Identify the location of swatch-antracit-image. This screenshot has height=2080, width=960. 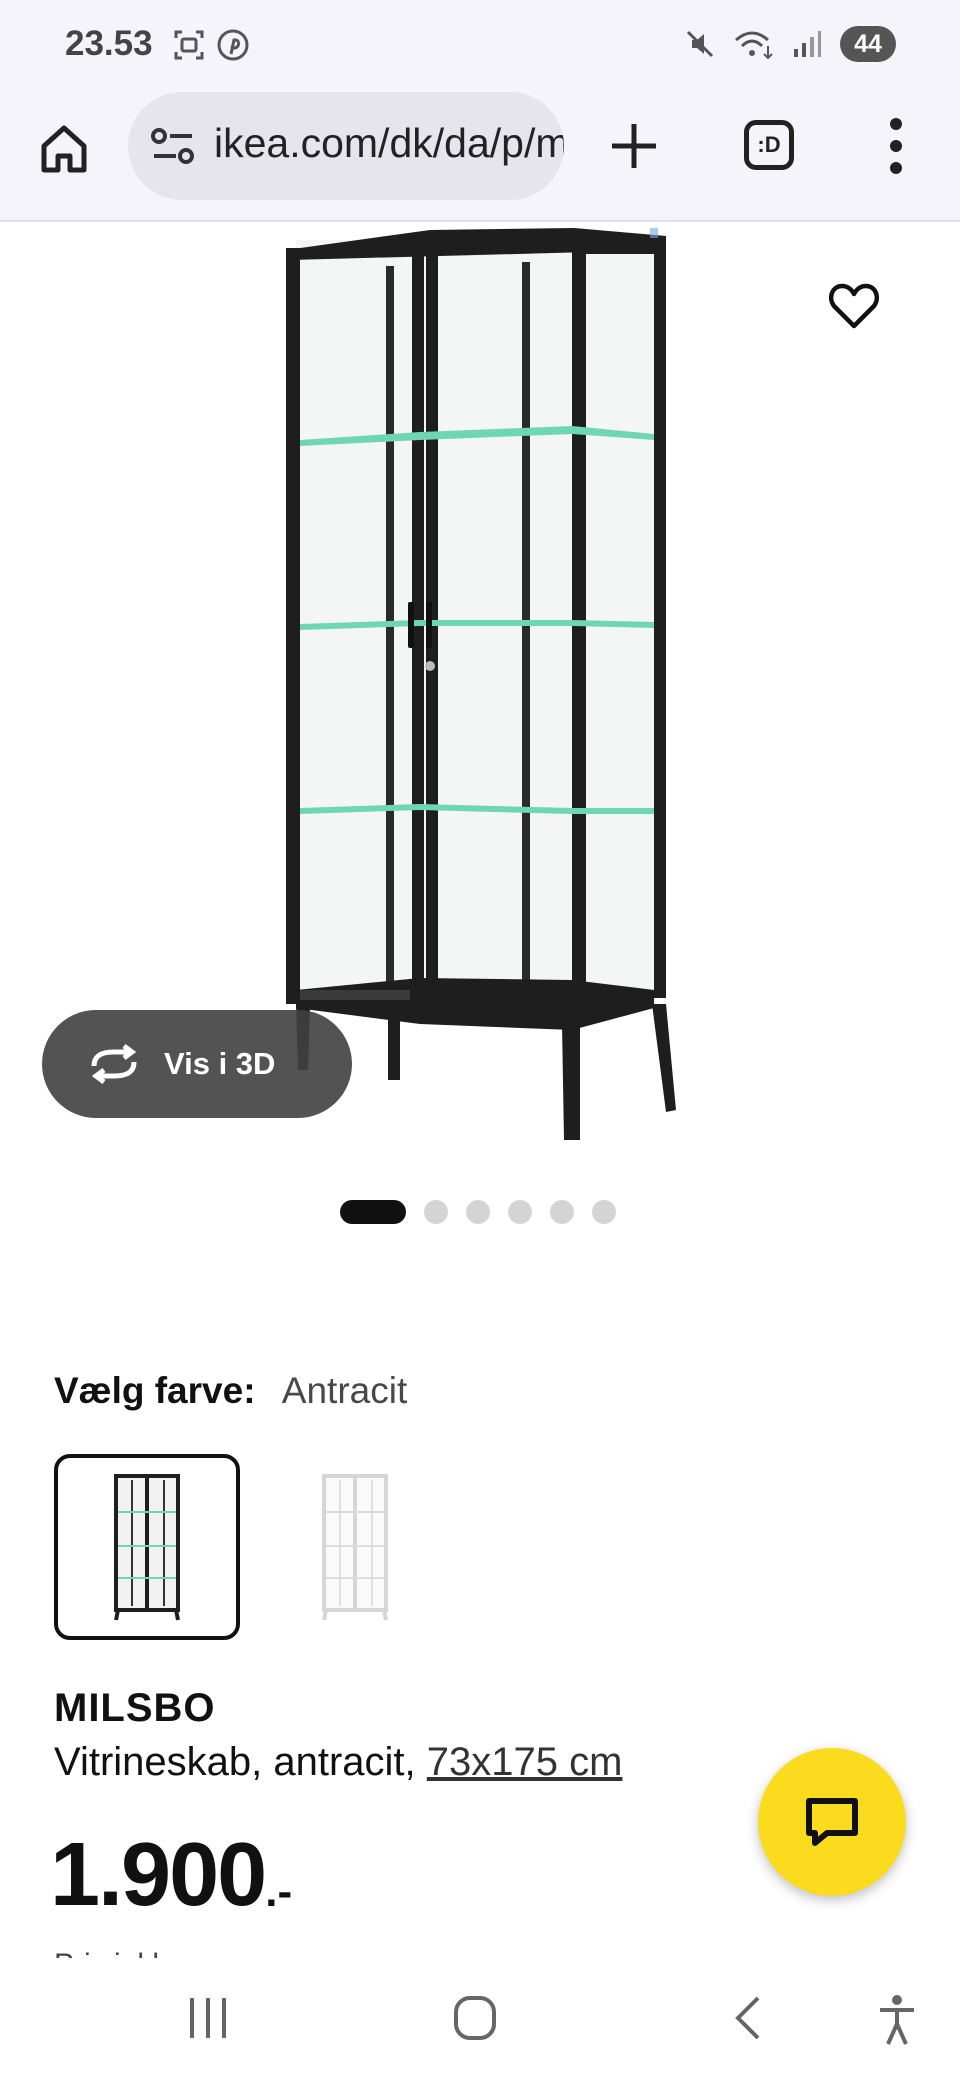
(147, 1547).